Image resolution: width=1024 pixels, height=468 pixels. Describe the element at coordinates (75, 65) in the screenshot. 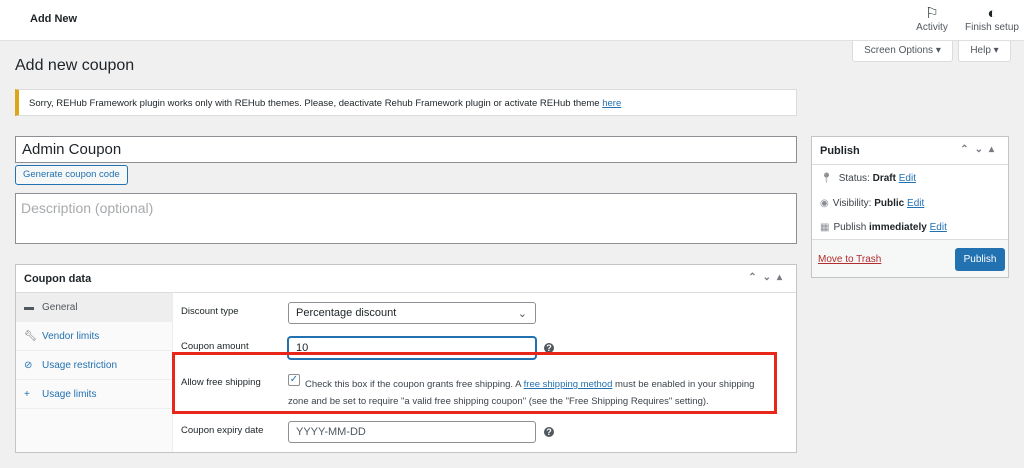

I see `page-title: Add new coupon` at that location.